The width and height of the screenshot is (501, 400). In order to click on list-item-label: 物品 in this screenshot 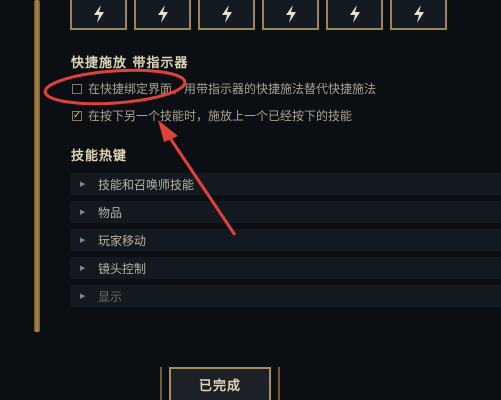, I will do `click(110, 212)`.